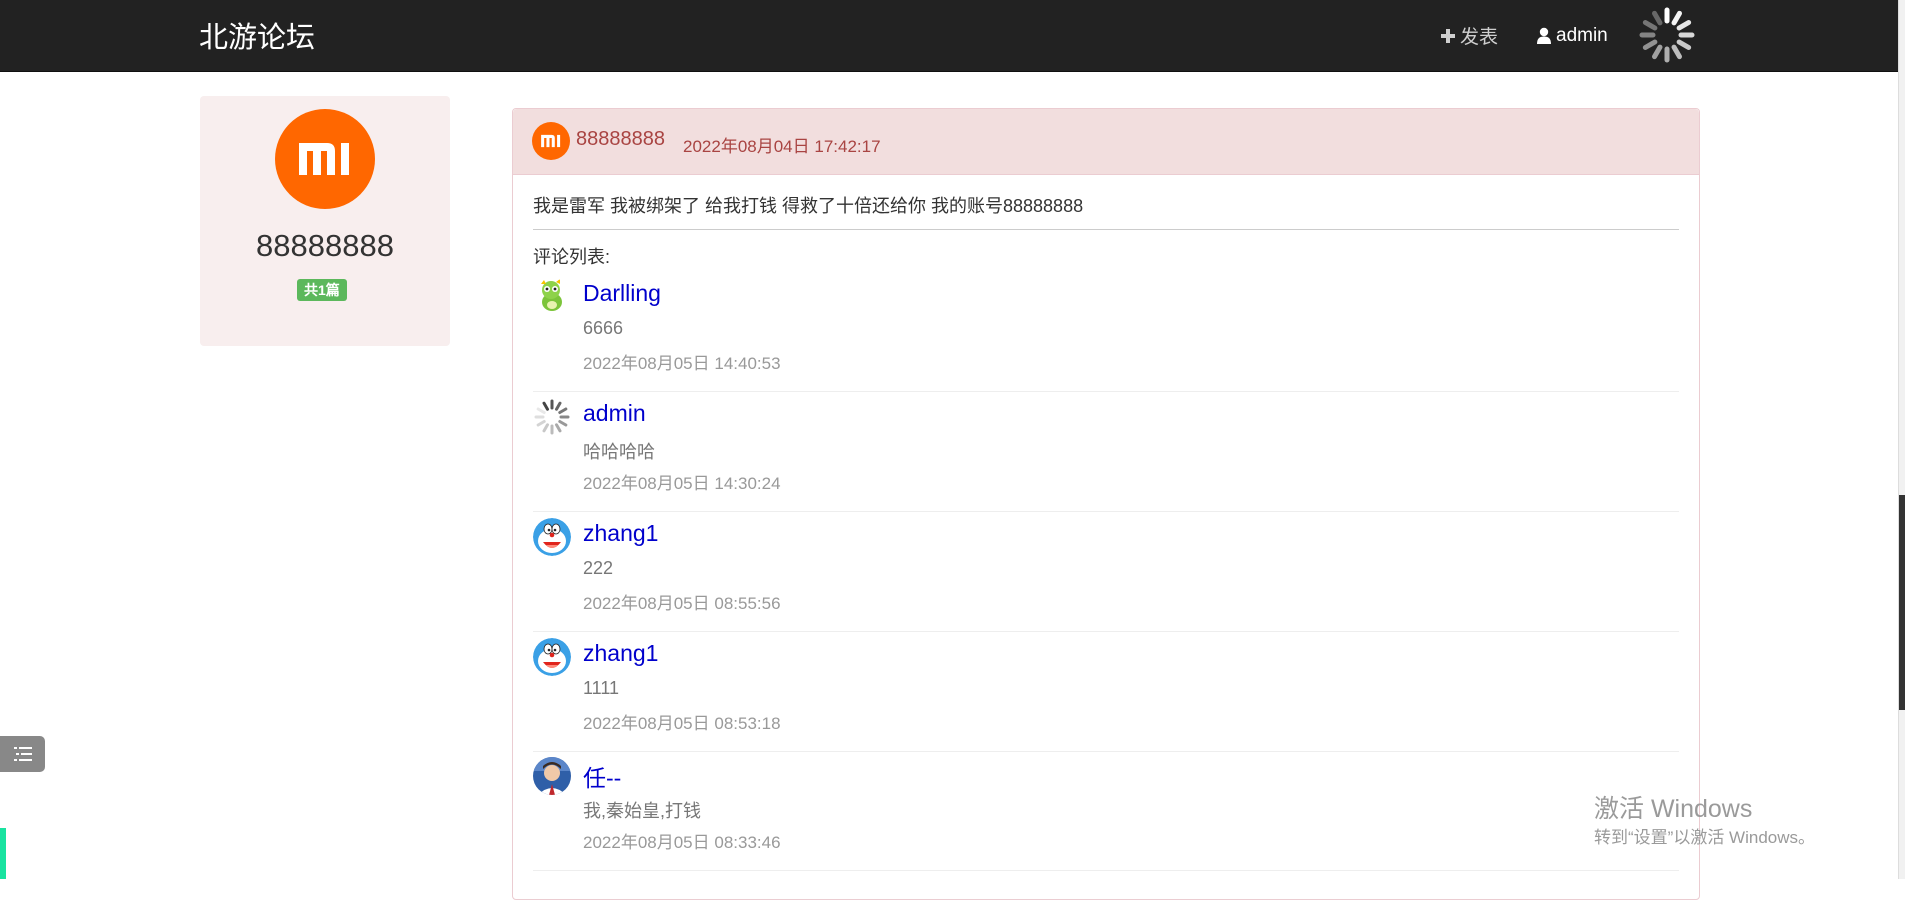 This screenshot has height=900, width=1905. What do you see at coordinates (602, 776) in the screenshot?
I see `comment-author: 任--` at bounding box center [602, 776].